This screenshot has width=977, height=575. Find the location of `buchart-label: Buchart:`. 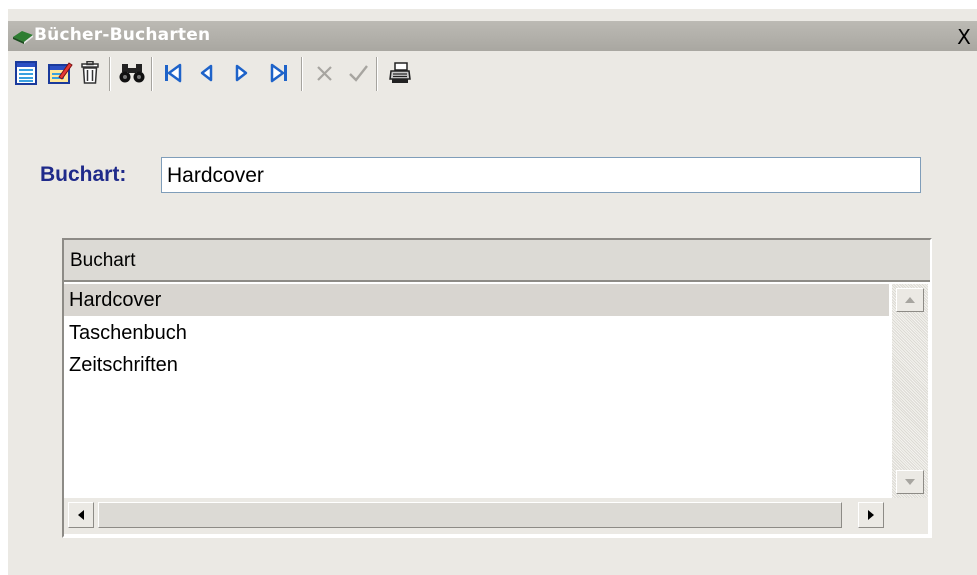

buchart-label: Buchart: is located at coordinates (83, 174).